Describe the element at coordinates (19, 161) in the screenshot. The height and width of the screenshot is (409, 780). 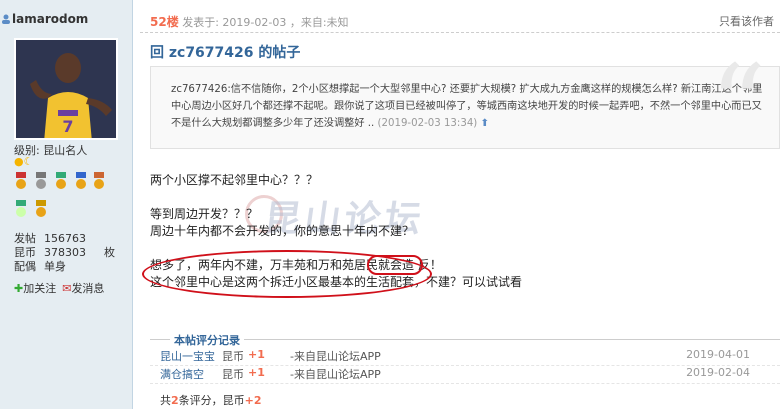
I see `sun-icon: ●` at that location.